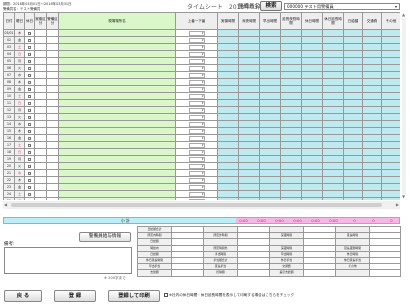 The height and width of the screenshot is (304, 410). I want to click on scroll-down-icon: ▼, so click(403, 197).